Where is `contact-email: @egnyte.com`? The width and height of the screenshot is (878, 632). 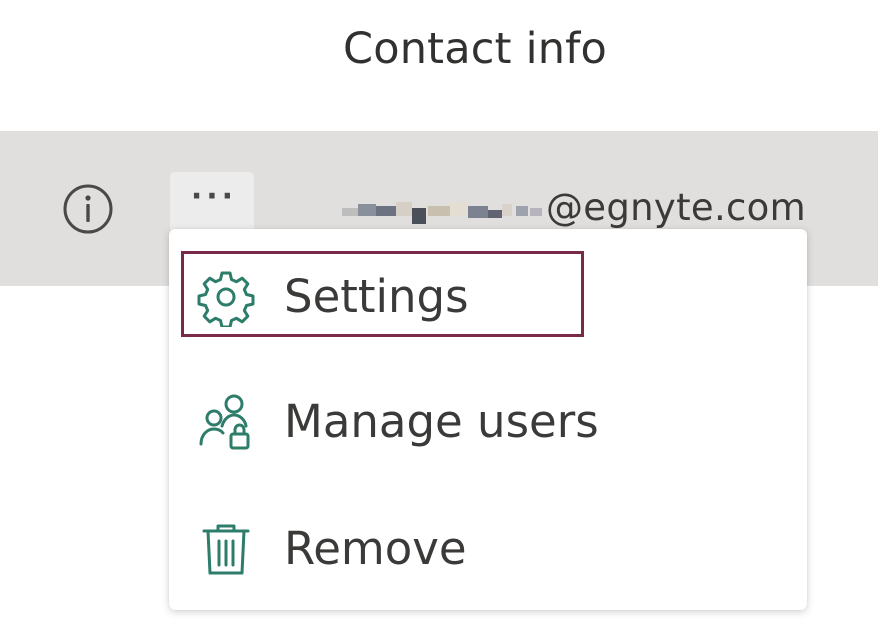
contact-email: @egnyte.com is located at coordinates (571, 207).